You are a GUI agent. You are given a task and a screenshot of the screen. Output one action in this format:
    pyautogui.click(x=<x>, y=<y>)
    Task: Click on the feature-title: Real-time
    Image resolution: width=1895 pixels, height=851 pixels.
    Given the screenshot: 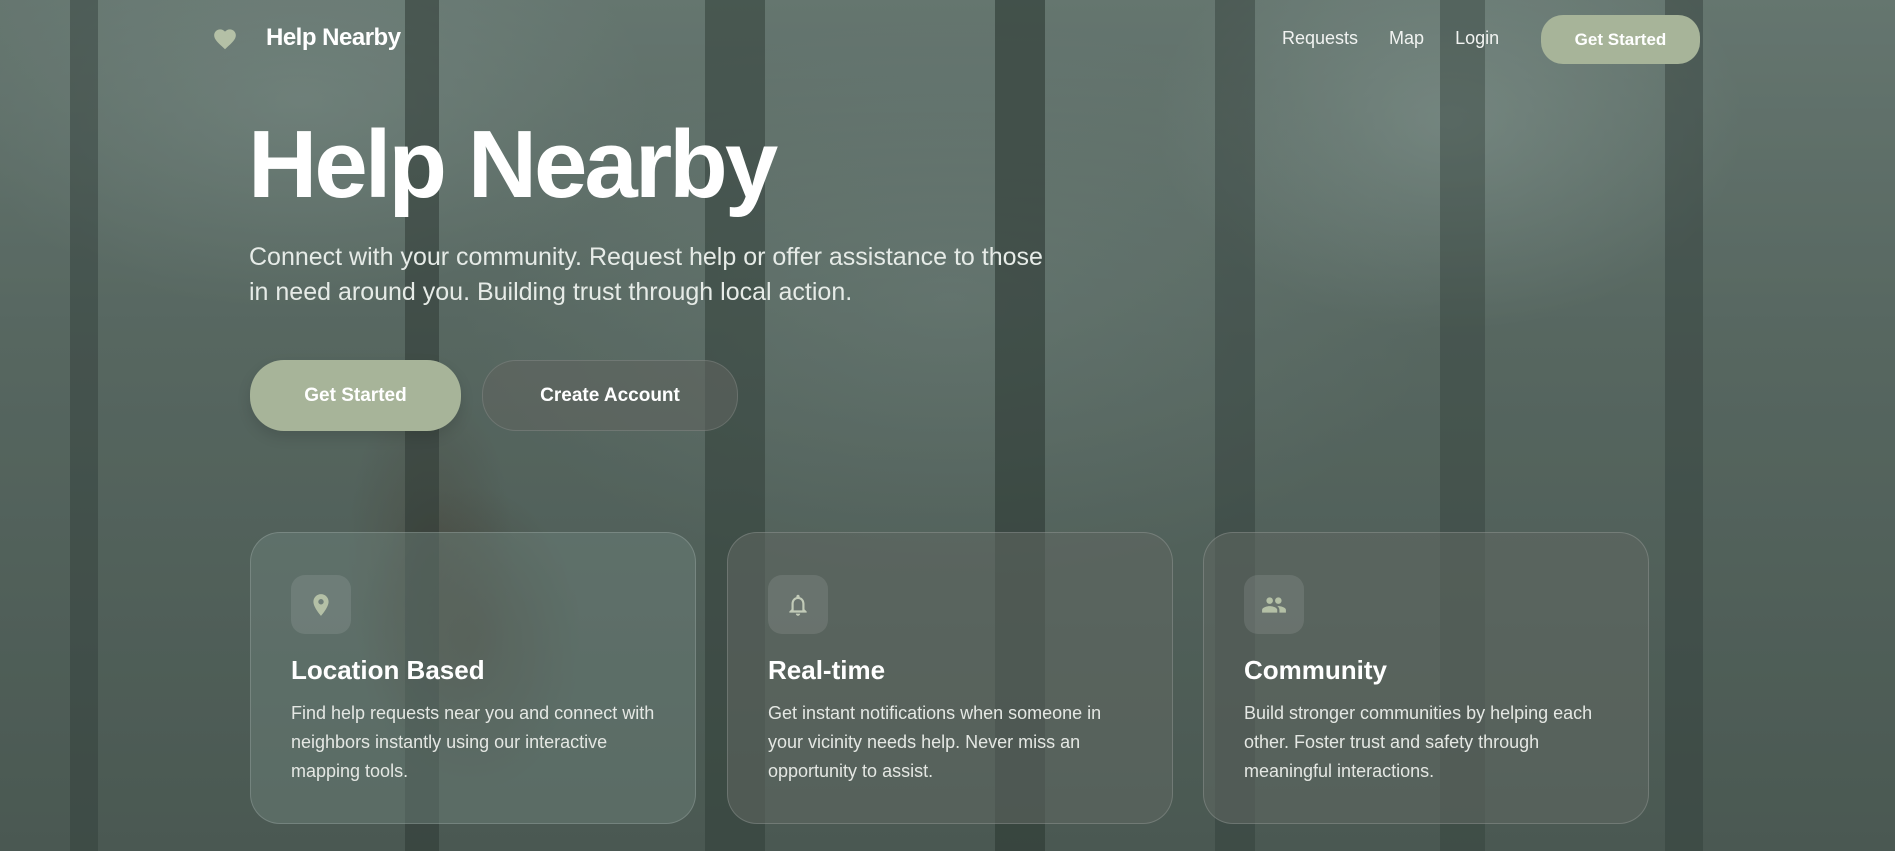 What is the action you would take?
    pyautogui.click(x=827, y=670)
    